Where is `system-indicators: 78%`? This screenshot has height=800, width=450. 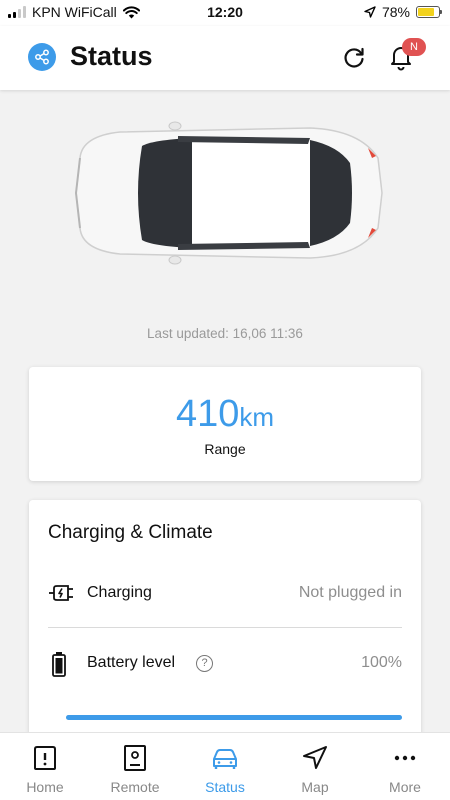
system-indicators: 78% is located at coordinates (403, 12).